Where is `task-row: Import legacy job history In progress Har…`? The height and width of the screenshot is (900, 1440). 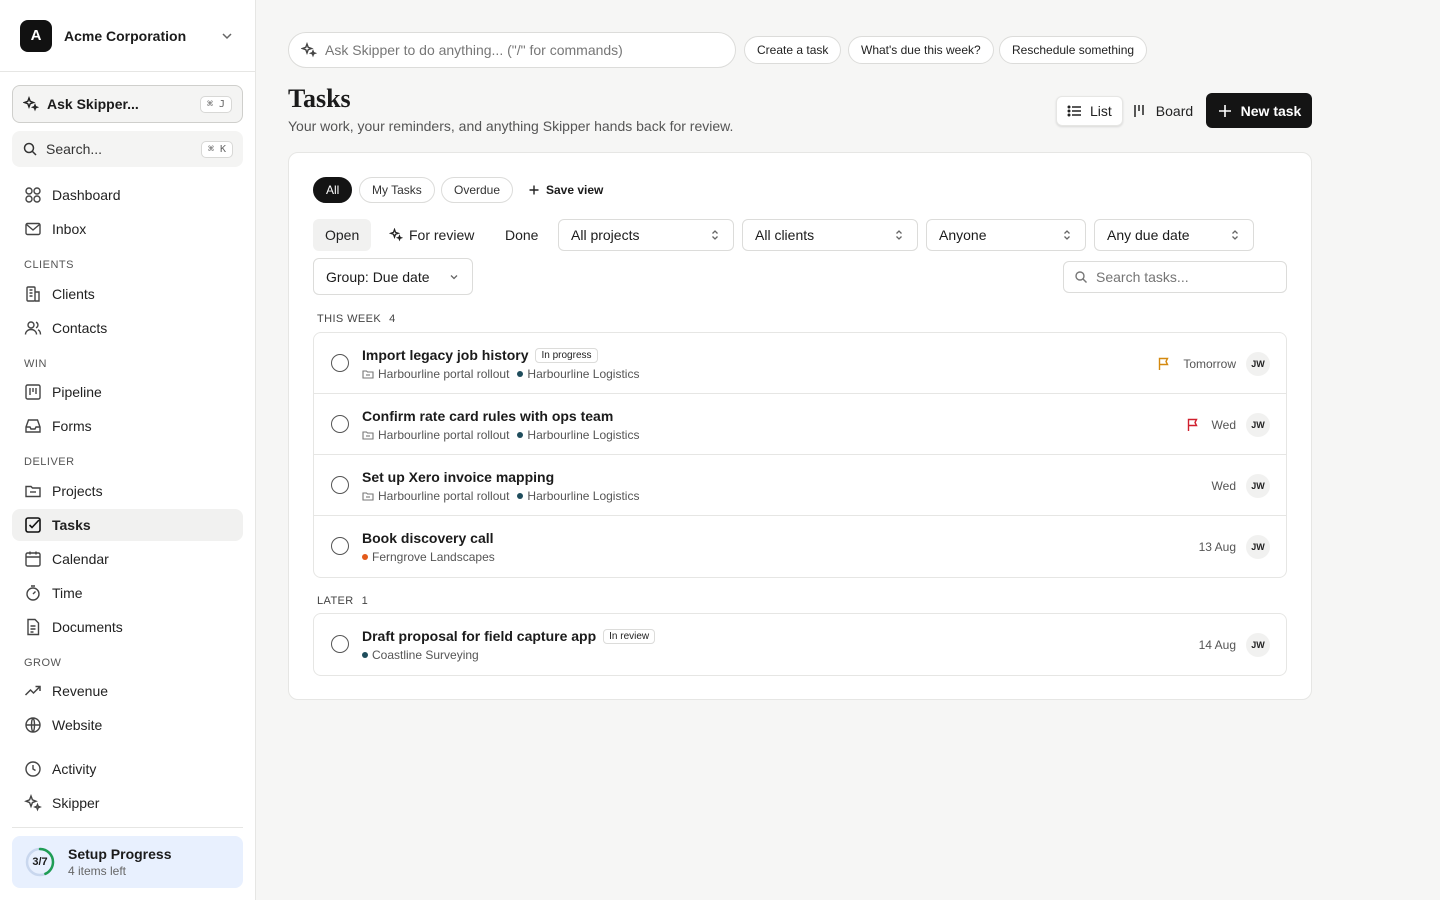 task-row: Import legacy job history In progress Har… is located at coordinates (800, 363).